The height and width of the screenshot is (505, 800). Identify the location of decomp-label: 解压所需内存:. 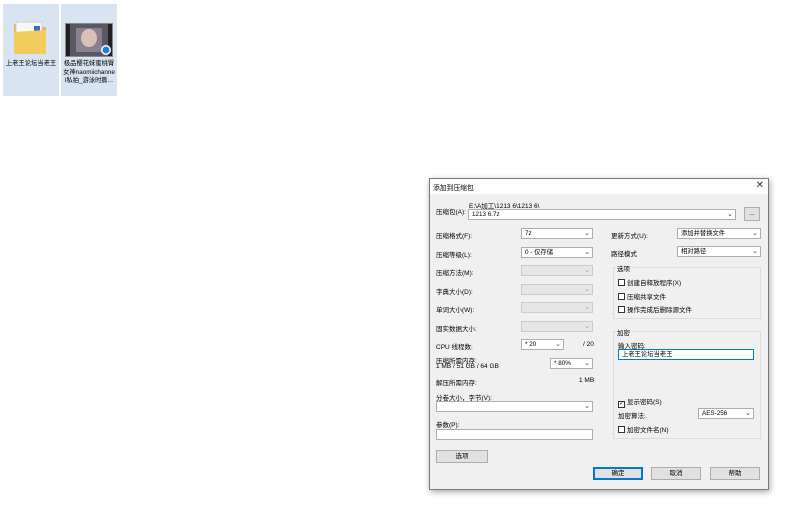
(456, 383).